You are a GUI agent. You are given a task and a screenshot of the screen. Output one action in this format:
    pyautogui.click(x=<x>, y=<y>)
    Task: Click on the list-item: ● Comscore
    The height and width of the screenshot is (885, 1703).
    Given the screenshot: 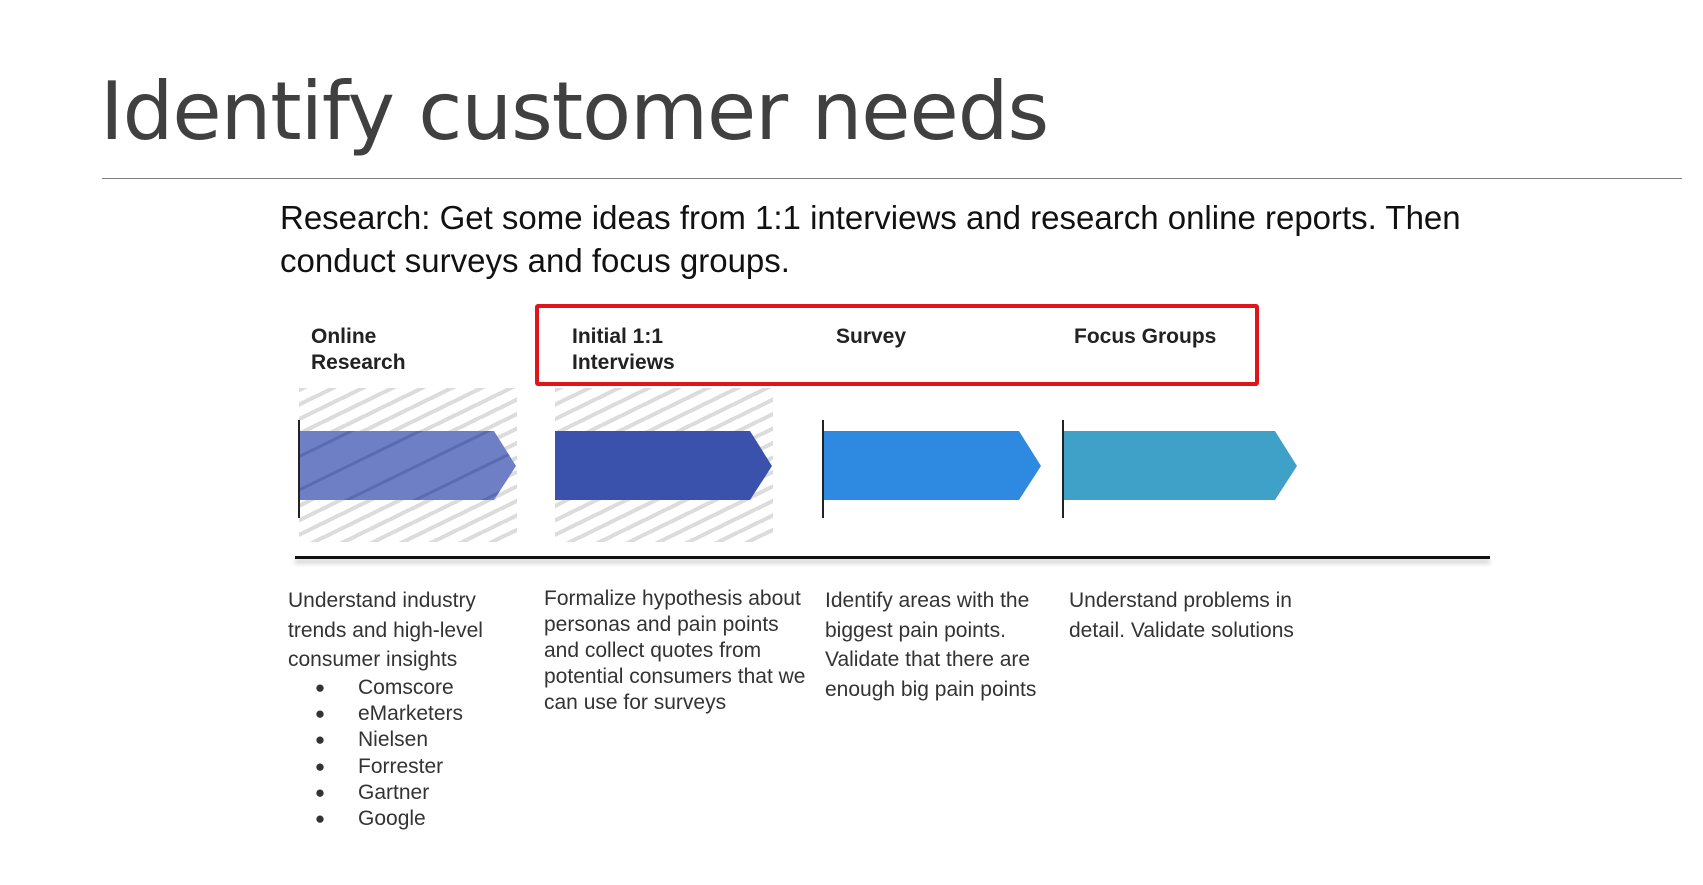 What is the action you would take?
    pyautogui.click(x=386, y=688)
    